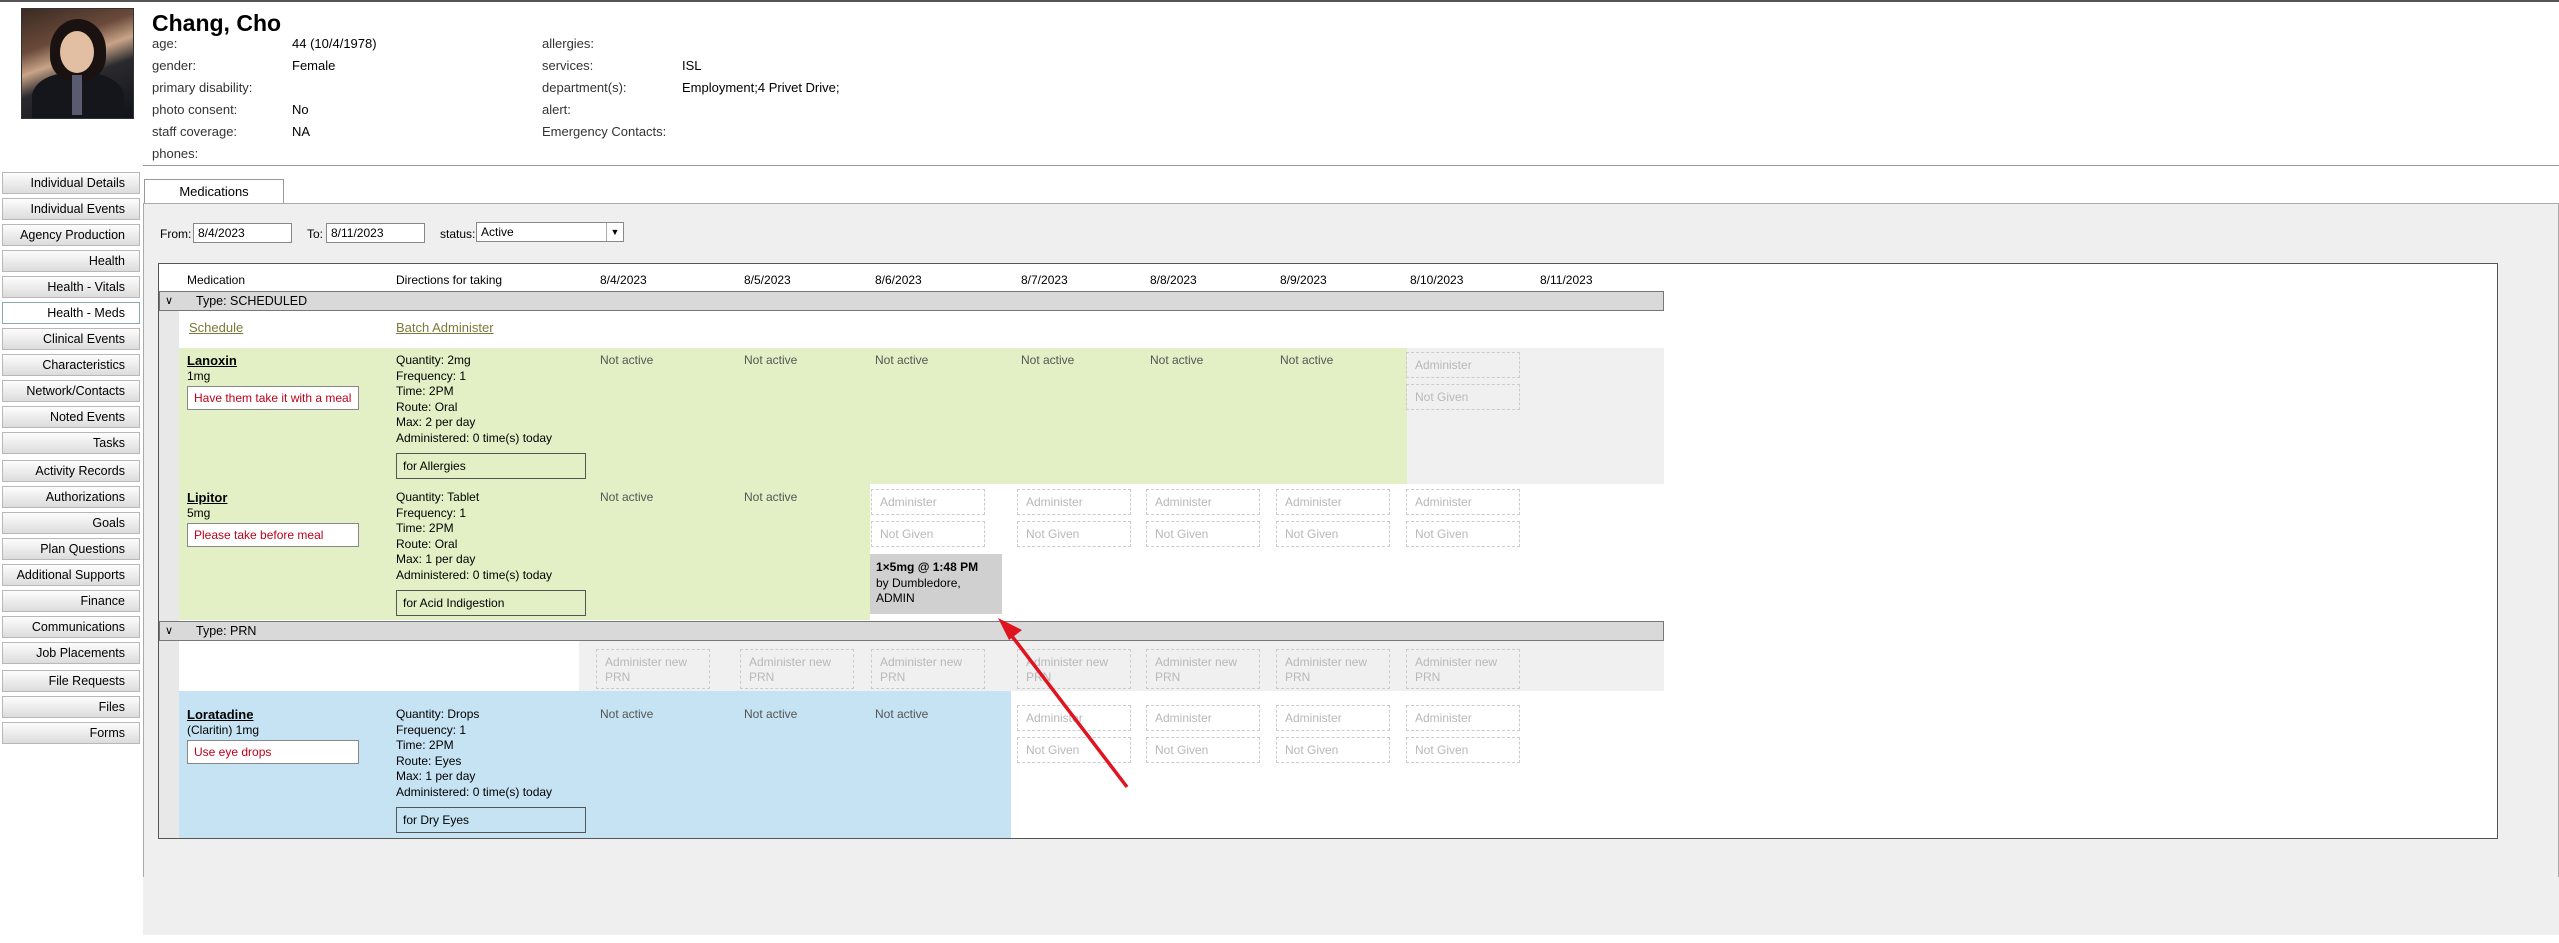  I want to click on med-for: for Dry Eyes, so click(491, 820).